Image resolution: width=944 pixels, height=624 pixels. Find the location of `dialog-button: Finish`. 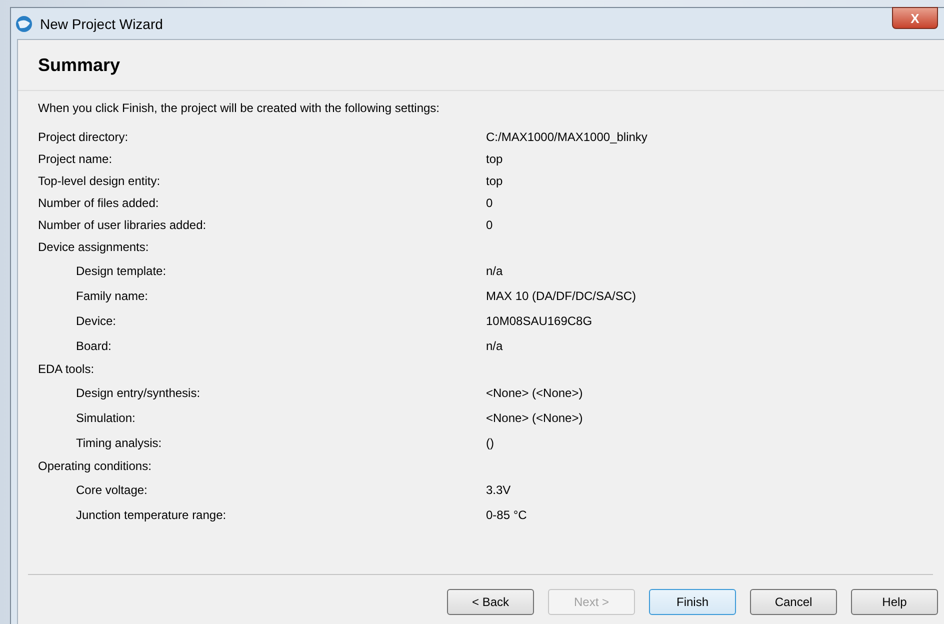

dialog-button: Finish is located at coordinates (692, 602).